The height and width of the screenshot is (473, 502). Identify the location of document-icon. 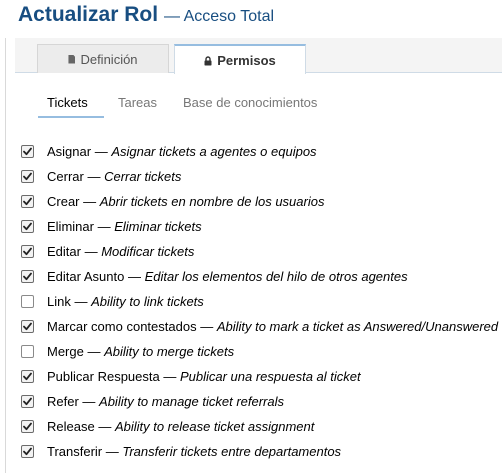
(72, 59).